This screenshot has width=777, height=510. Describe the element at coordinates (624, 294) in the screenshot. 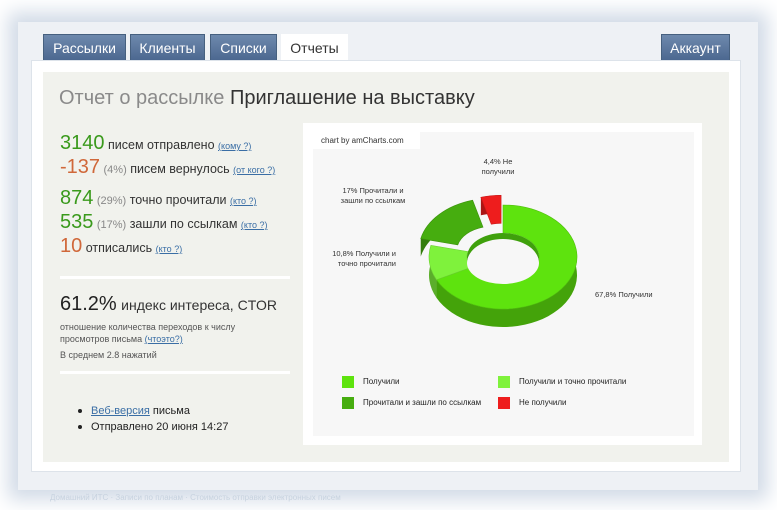

I see `slice-label-received: 67,8% Получили` at that location.